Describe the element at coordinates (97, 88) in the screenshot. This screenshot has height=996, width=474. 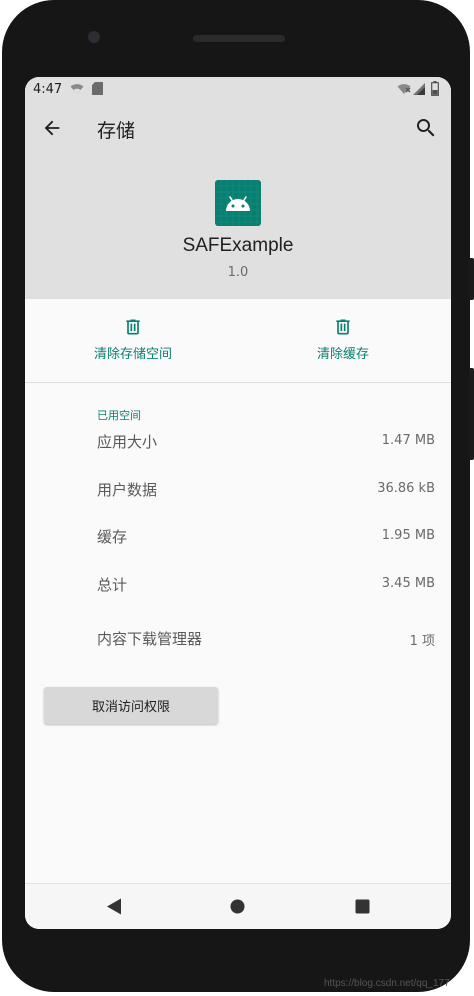
I see `sd-card-icon` at that location.